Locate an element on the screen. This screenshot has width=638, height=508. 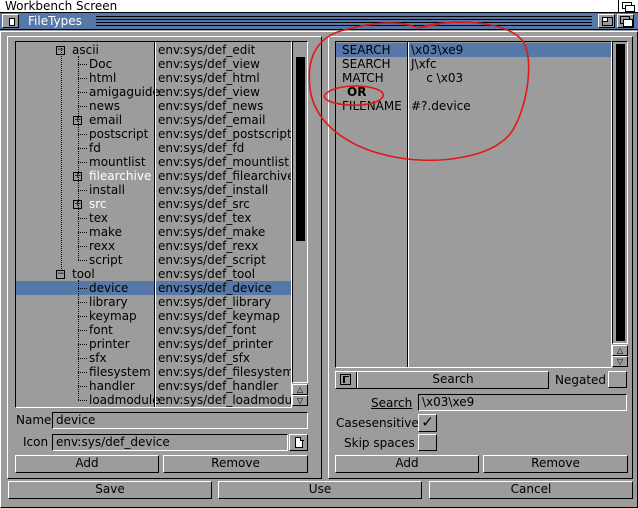
tree-row-value: env:sys/def_tool is located at coordinates (207, 274).